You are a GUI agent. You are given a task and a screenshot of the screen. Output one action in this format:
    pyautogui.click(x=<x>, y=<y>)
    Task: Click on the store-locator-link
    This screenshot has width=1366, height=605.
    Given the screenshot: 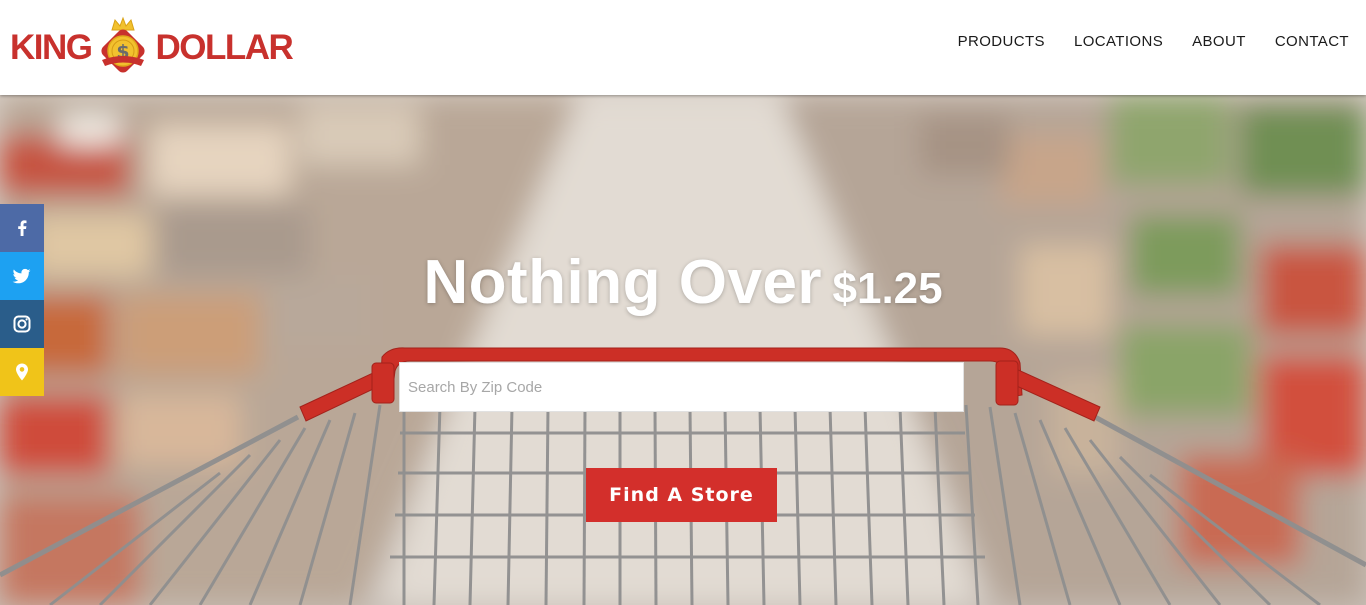 What is the action you would take?
    pyautogui.click(x=22, y=372)
    